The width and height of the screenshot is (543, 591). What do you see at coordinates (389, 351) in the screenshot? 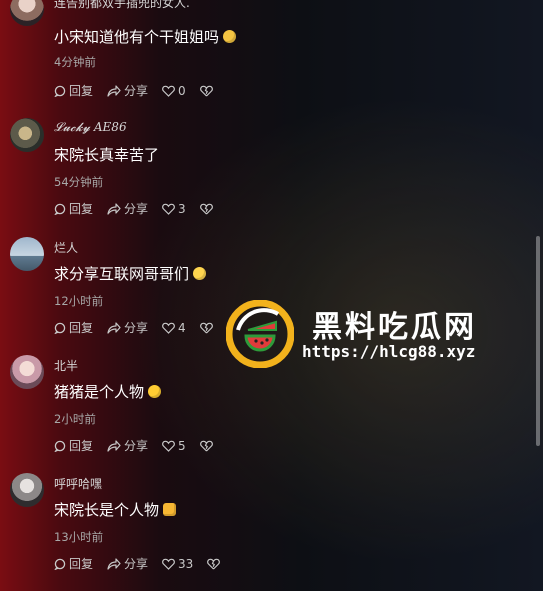
I see `watermark-url: https://hlcg88.xyz` at bounding box center [389, 351].